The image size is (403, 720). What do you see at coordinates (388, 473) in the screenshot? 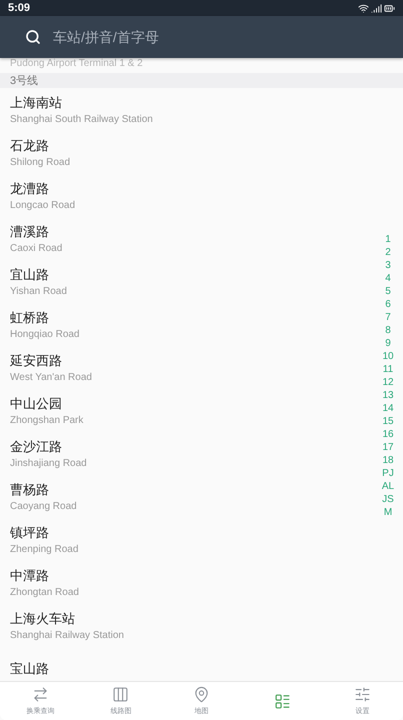
I see `index-item: PJ` at bounding box center [388, 473].